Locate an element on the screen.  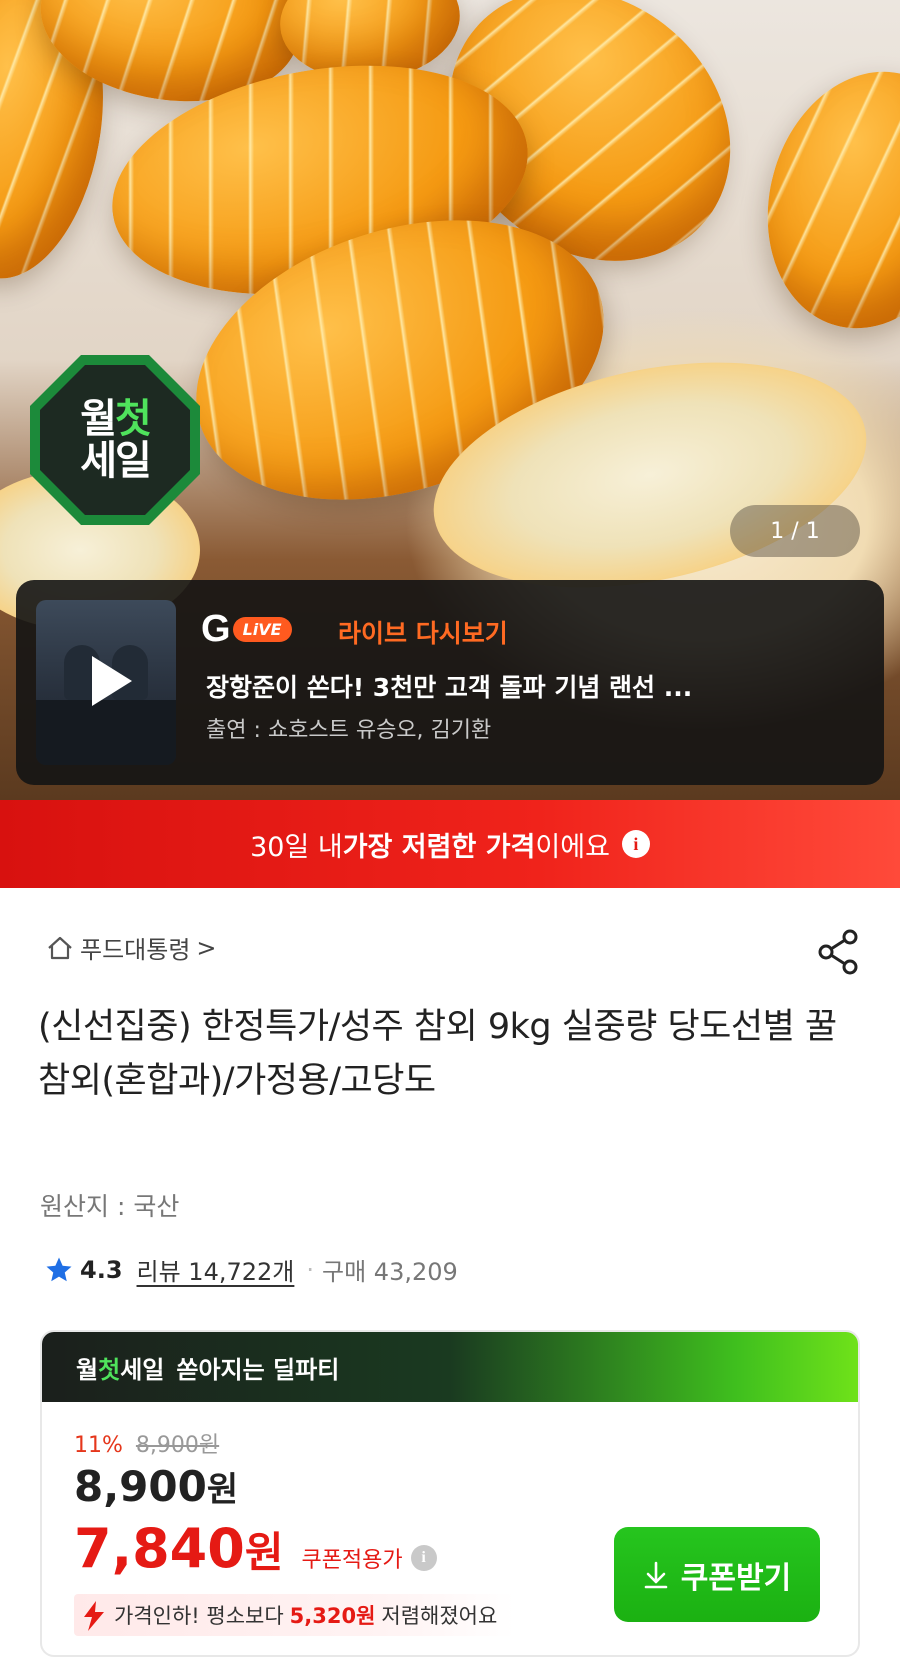
monthly-first-sale-badge: 월첫 세일 is located at coordinates (115, 440).